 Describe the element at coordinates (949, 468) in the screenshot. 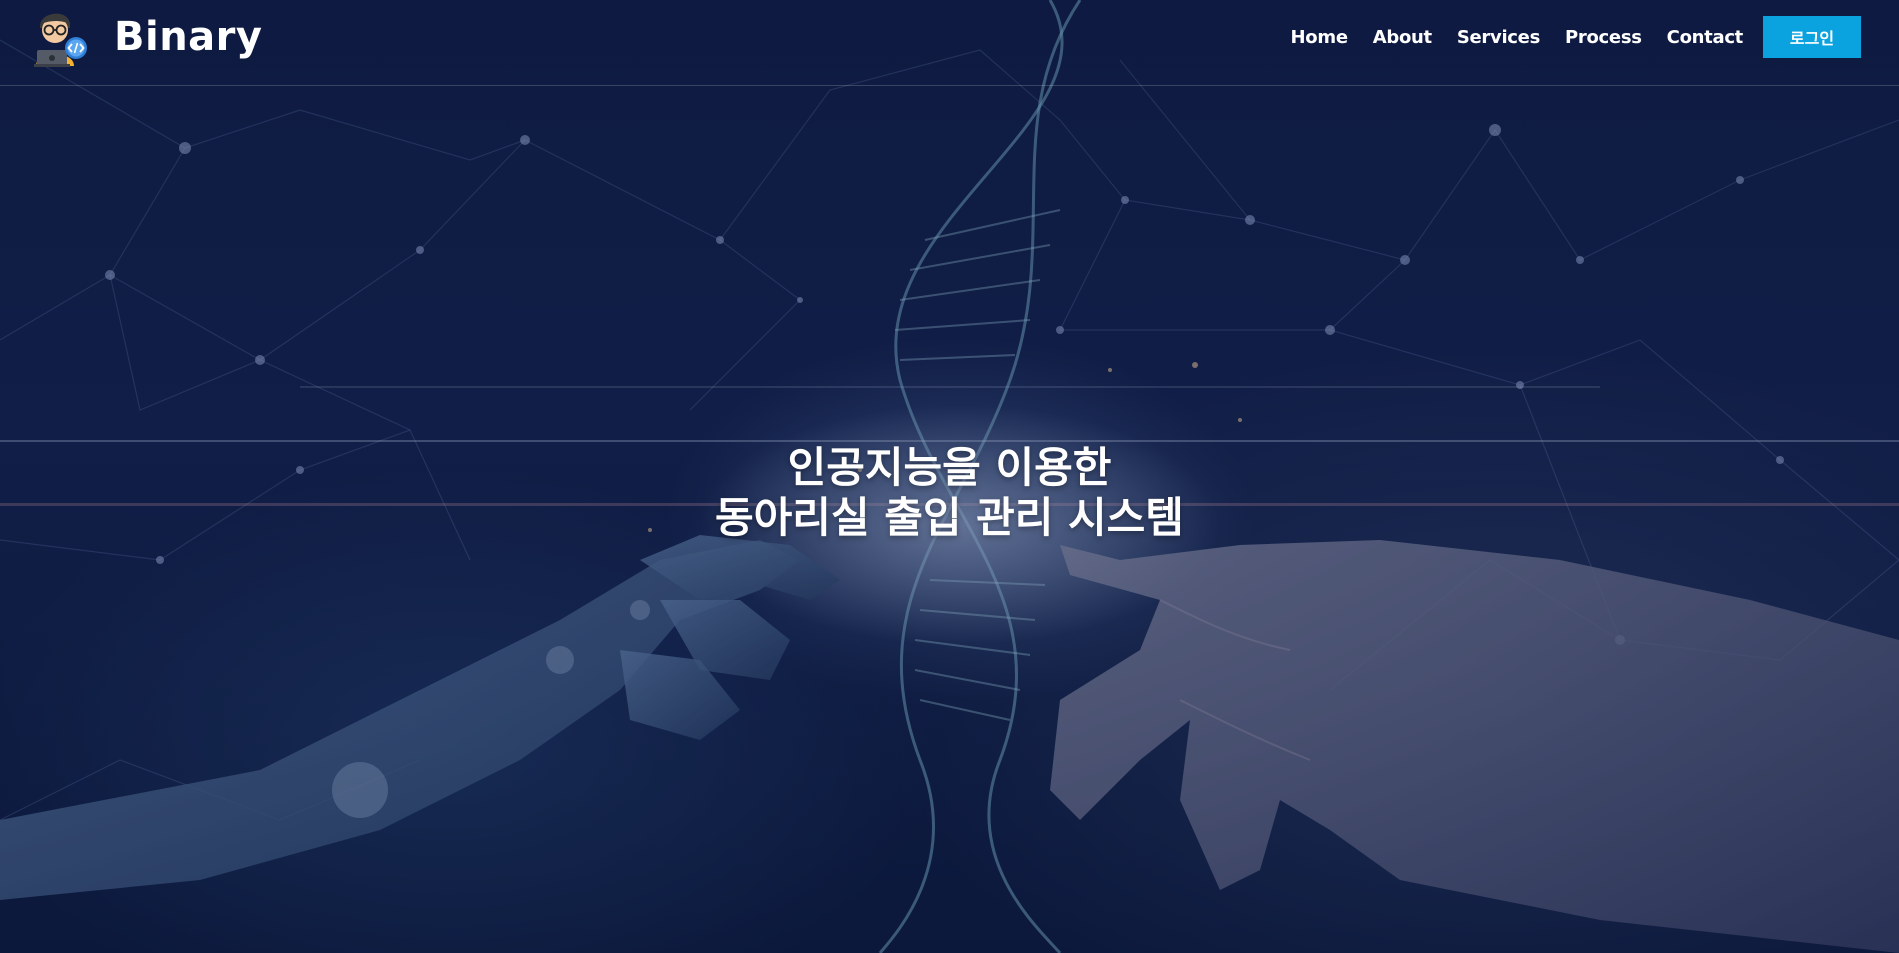

I see `hero-title-line-1: 인공지능을 이용한` at that location.